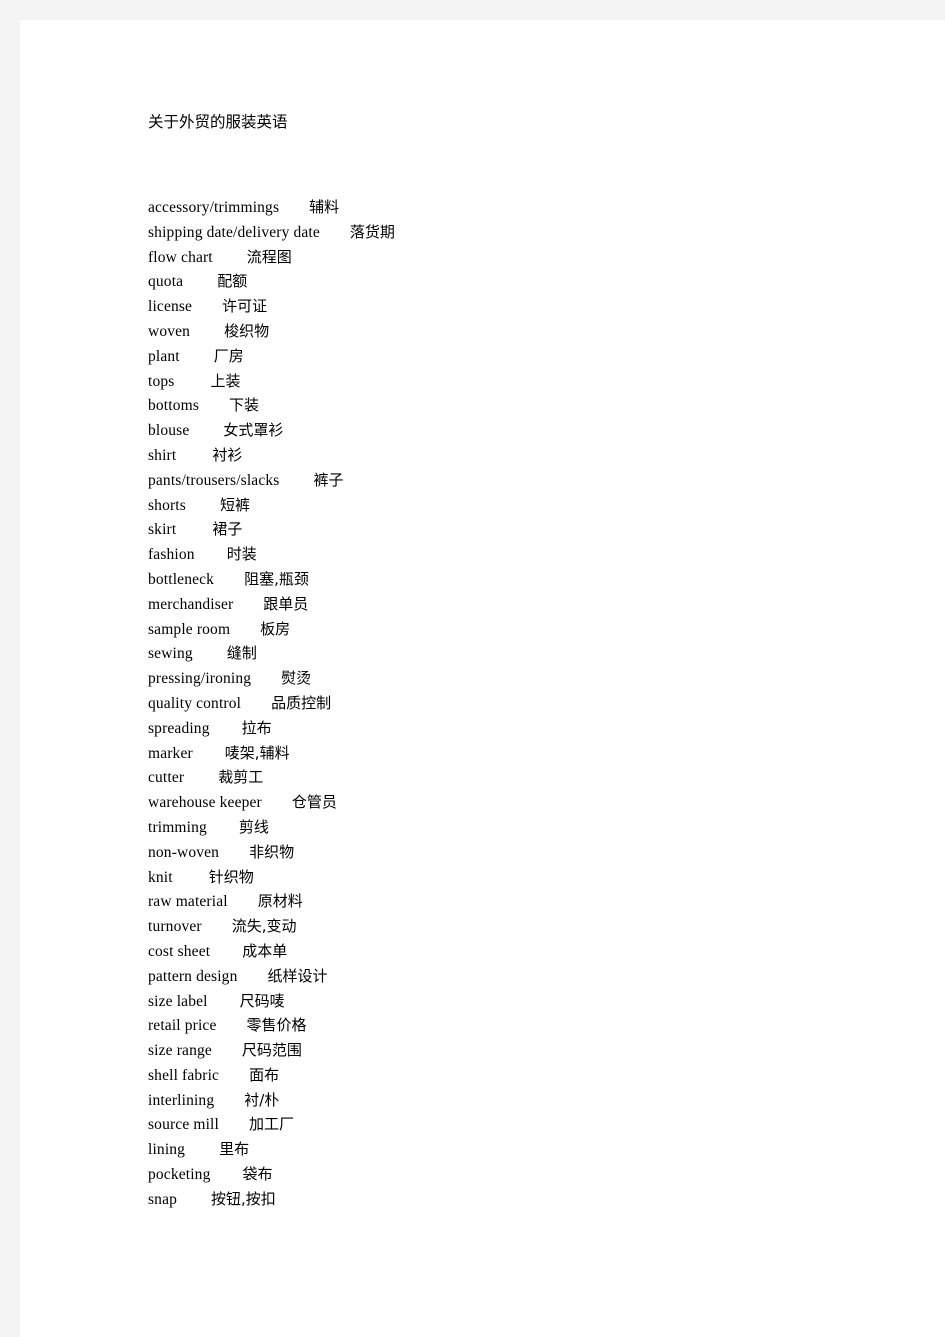 This screenshot has width=945, height=1337. What do you see at coordinates (166, 282) in the screenshot?
I see `glossary-term-en: quota` at bounding box center [166, 282].